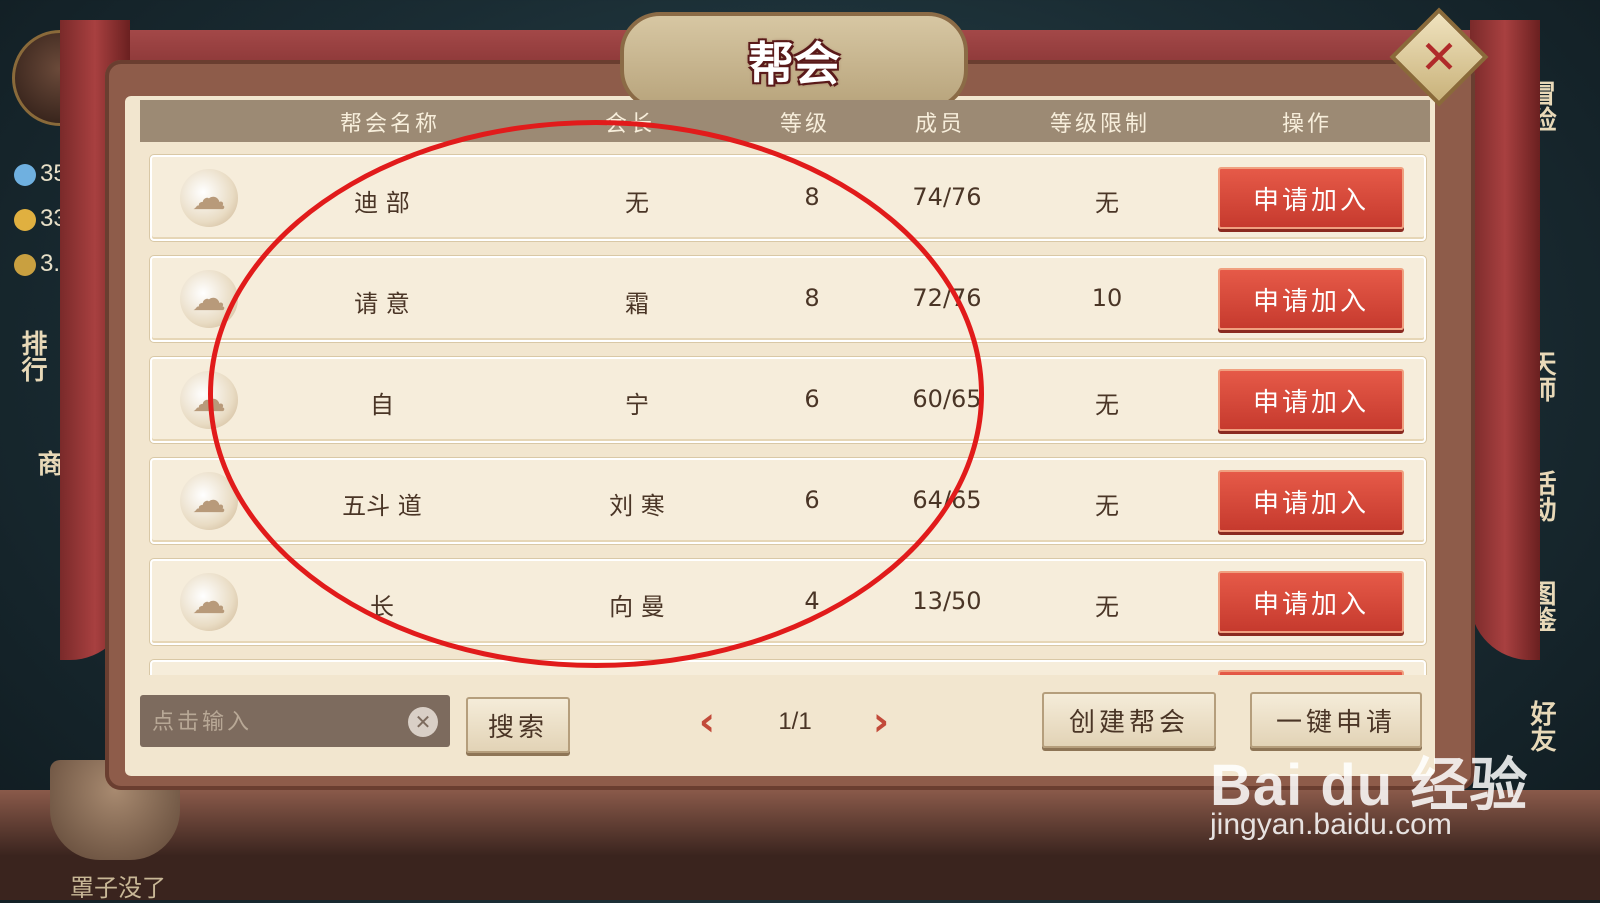 The image size is (1600, 903). What do you see at coordinates (277, 722) in the screenshot?
I see `search-input` at bounding box center [277, 722].